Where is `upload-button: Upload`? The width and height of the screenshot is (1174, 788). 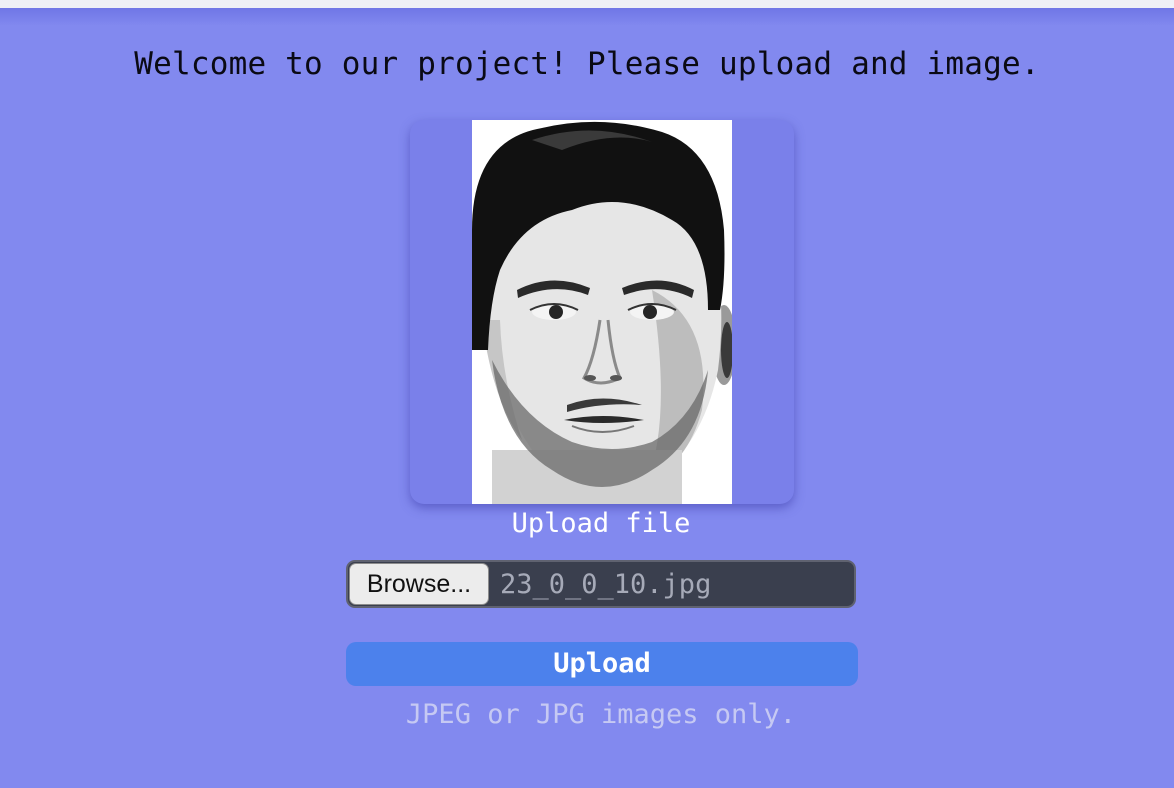 upload-button: Upload is located at coordinates (602, 664).